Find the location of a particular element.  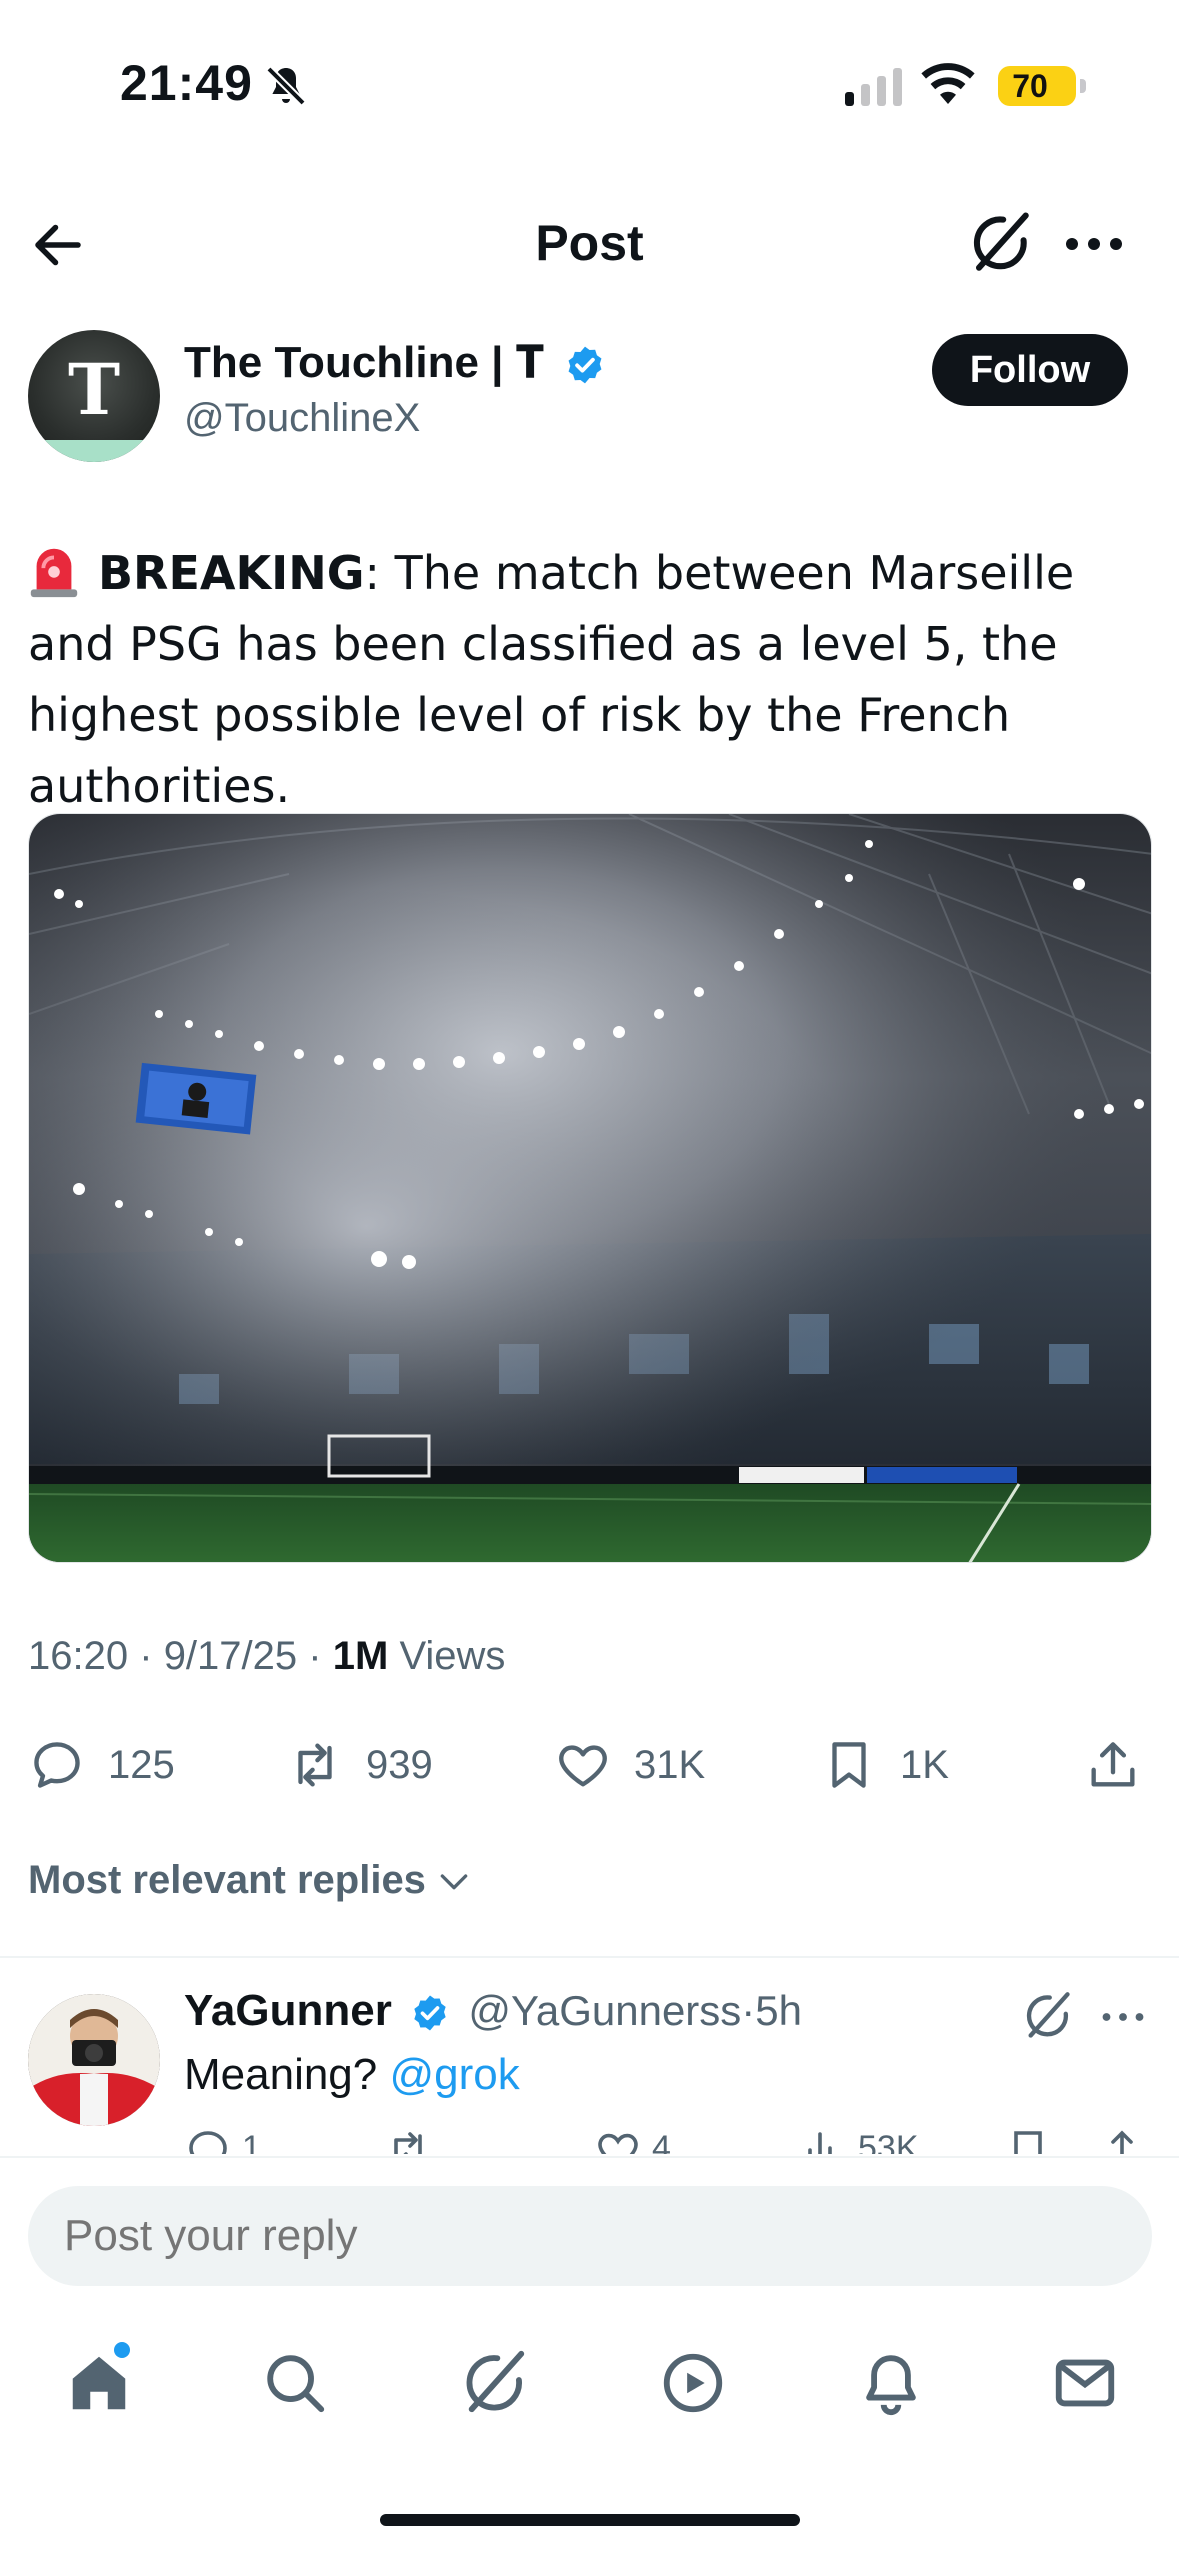

post-time: 16:20 is located at coordinates (78, 1656).